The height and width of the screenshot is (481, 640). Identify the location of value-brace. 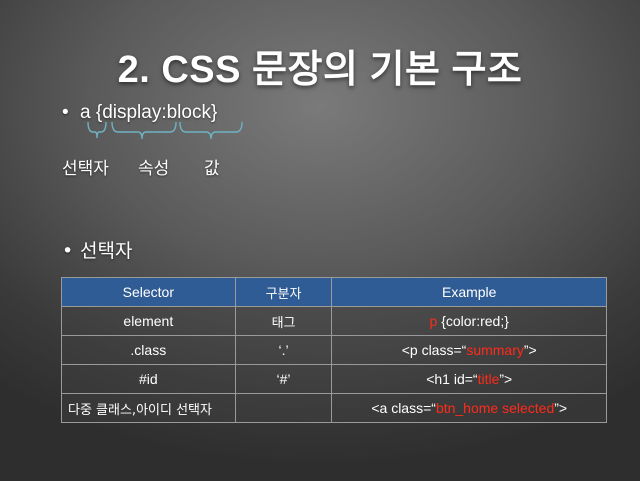
(211, 130).